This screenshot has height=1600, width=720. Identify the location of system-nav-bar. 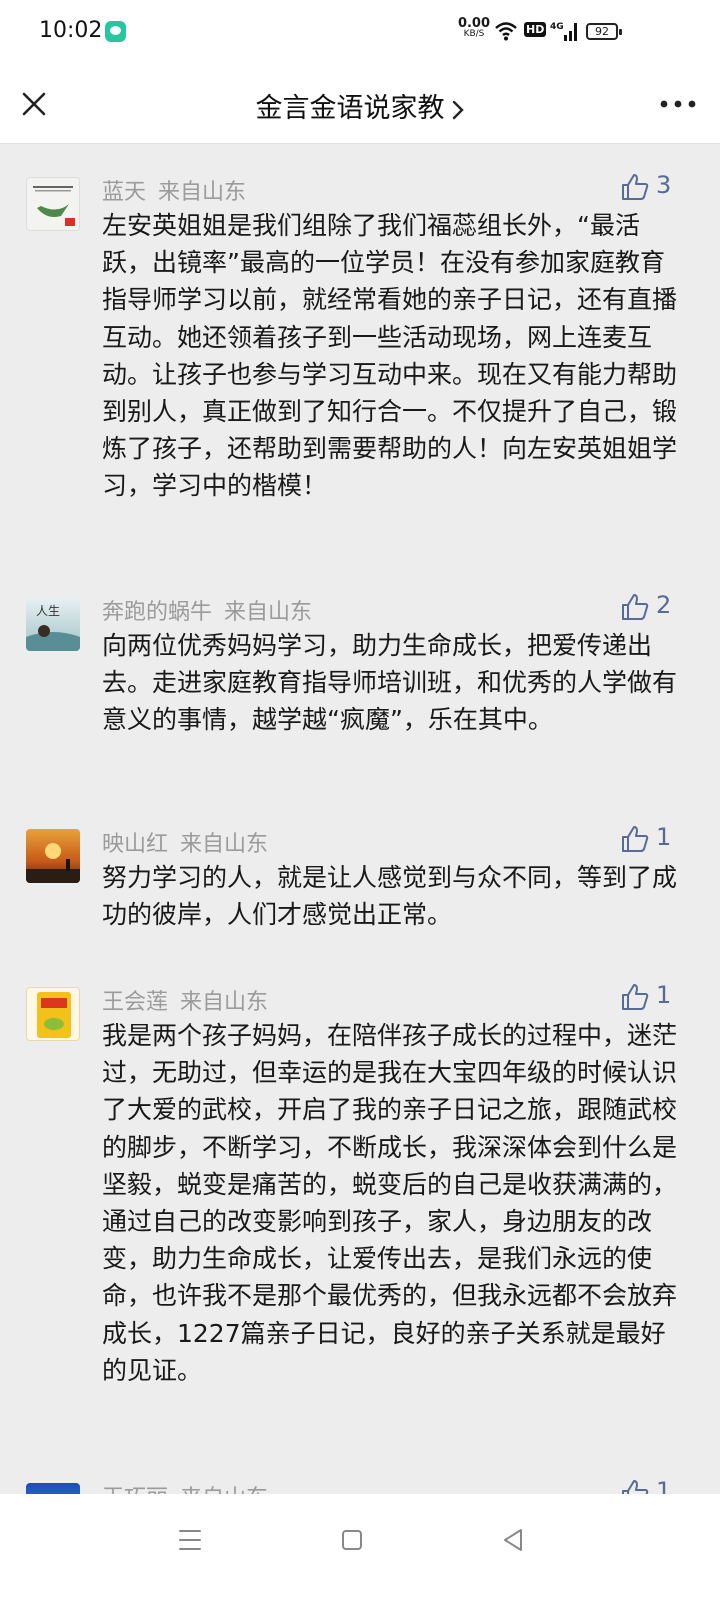
(360, 1547).